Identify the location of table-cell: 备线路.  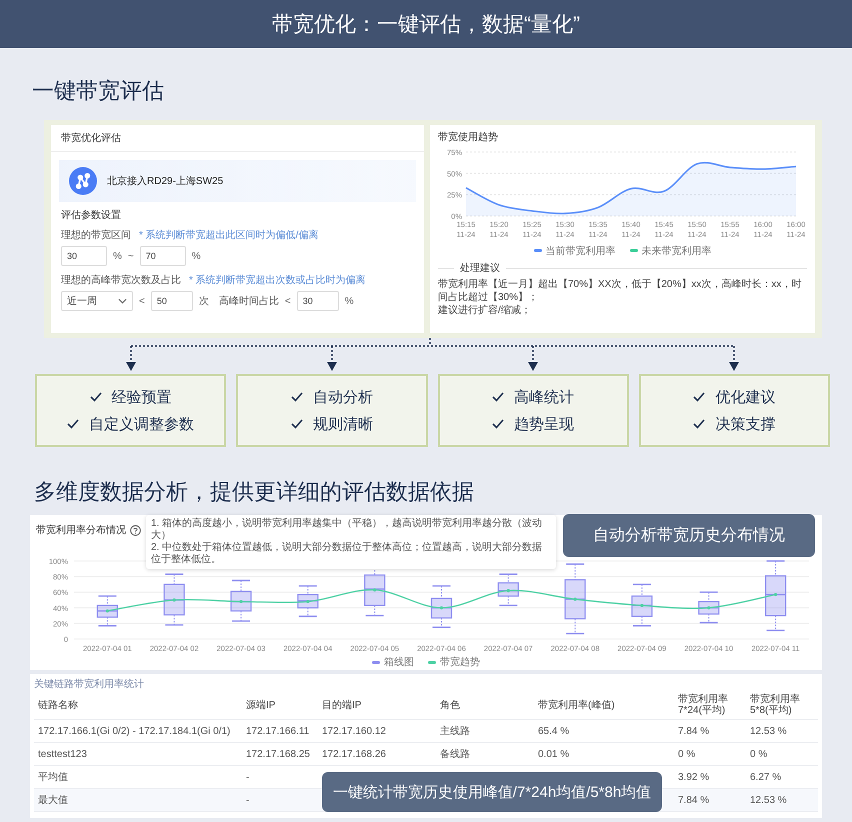
(485, 754).